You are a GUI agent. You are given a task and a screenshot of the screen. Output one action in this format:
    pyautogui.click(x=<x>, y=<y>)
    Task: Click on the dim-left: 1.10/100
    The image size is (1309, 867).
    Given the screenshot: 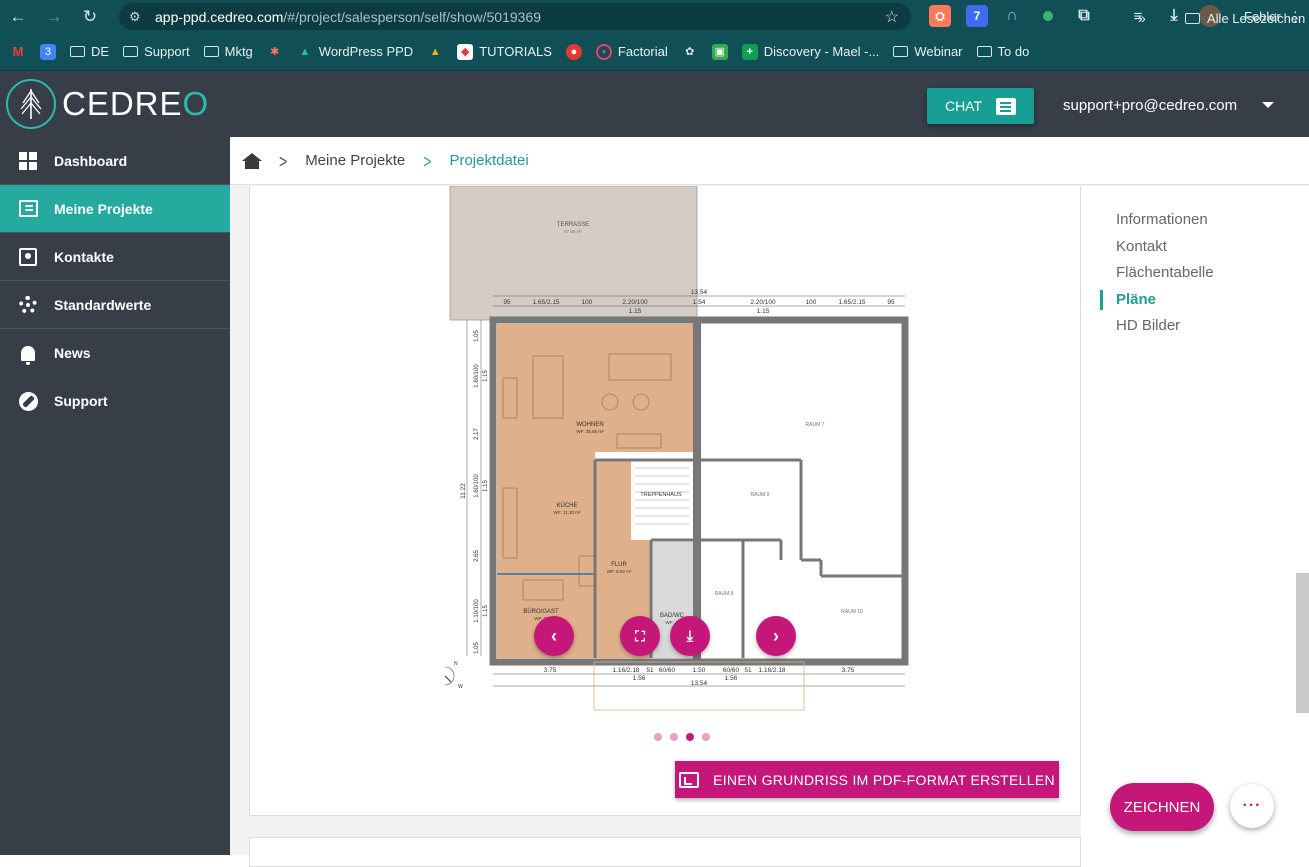 What is the action you would take?
    pyautogui.click(x=477, y=611)
    